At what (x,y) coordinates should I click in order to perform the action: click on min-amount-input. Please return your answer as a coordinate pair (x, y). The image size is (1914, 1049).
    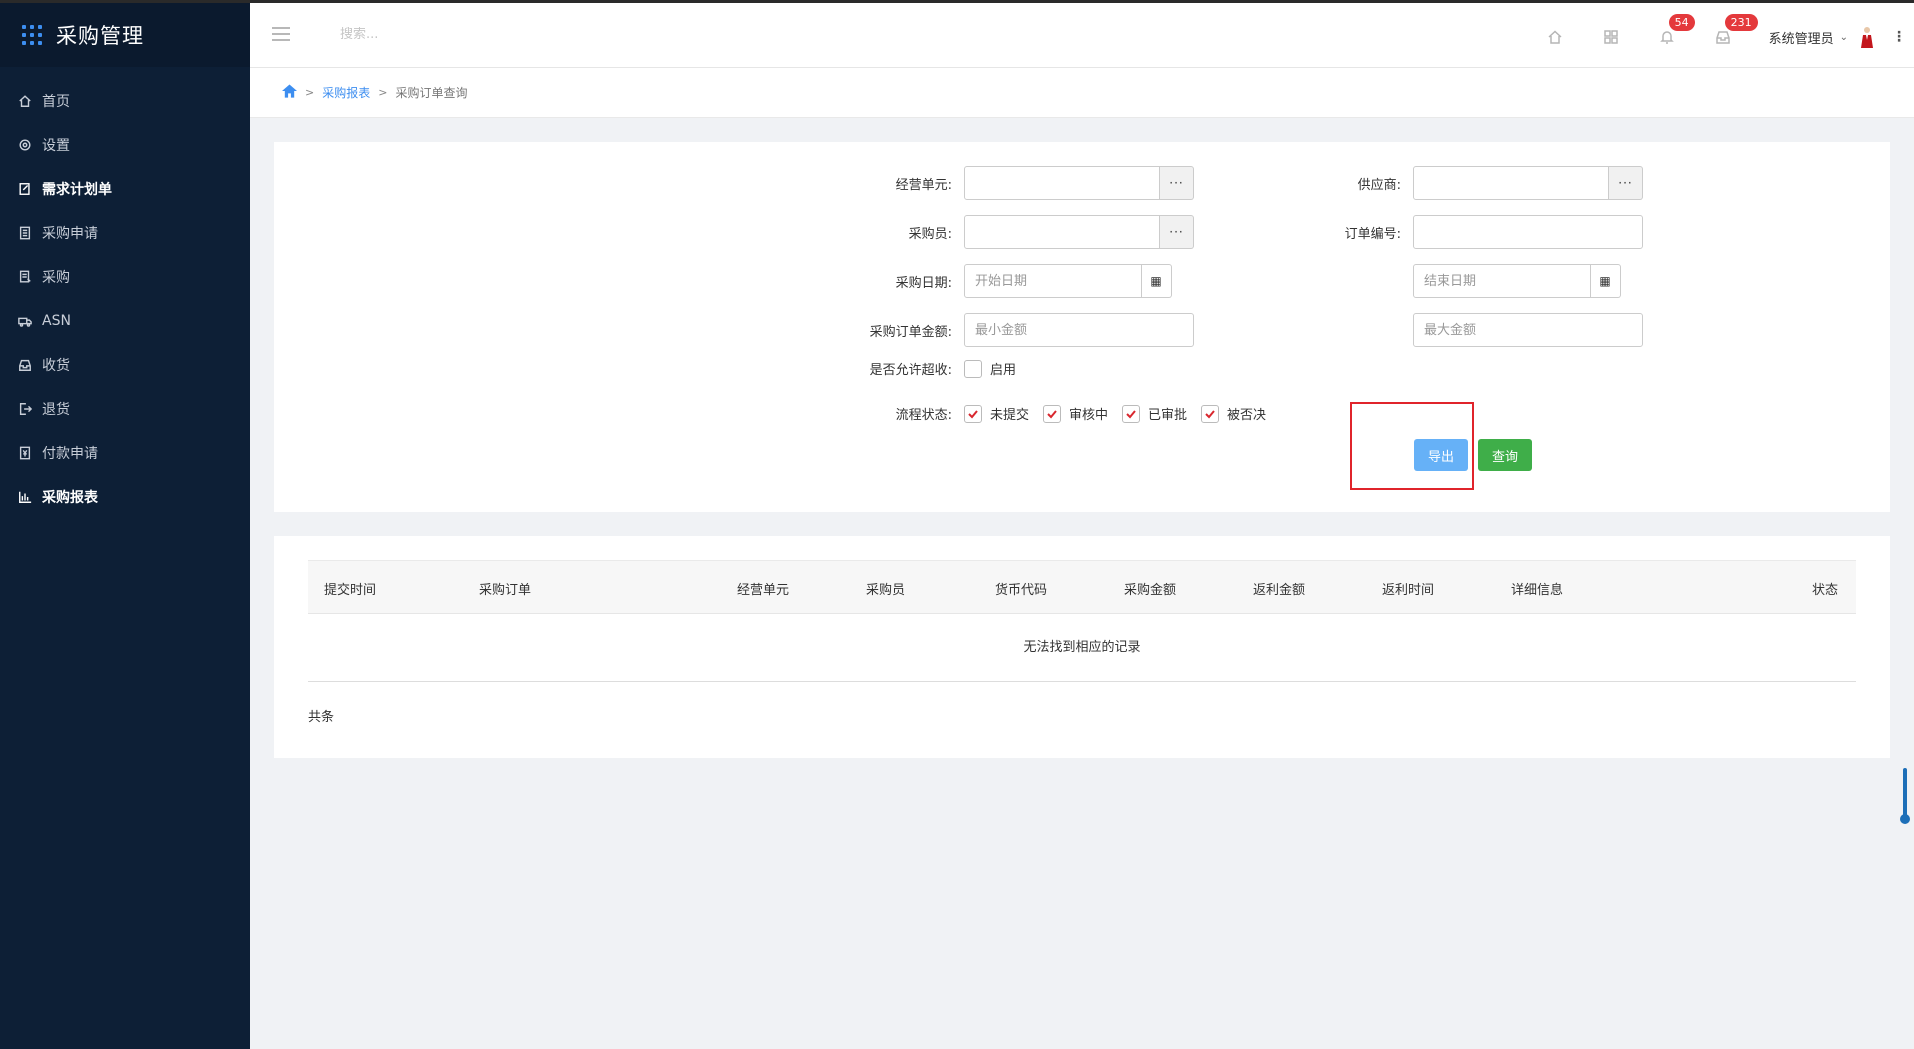
    Looking at the image, I should click on (1079, 330).